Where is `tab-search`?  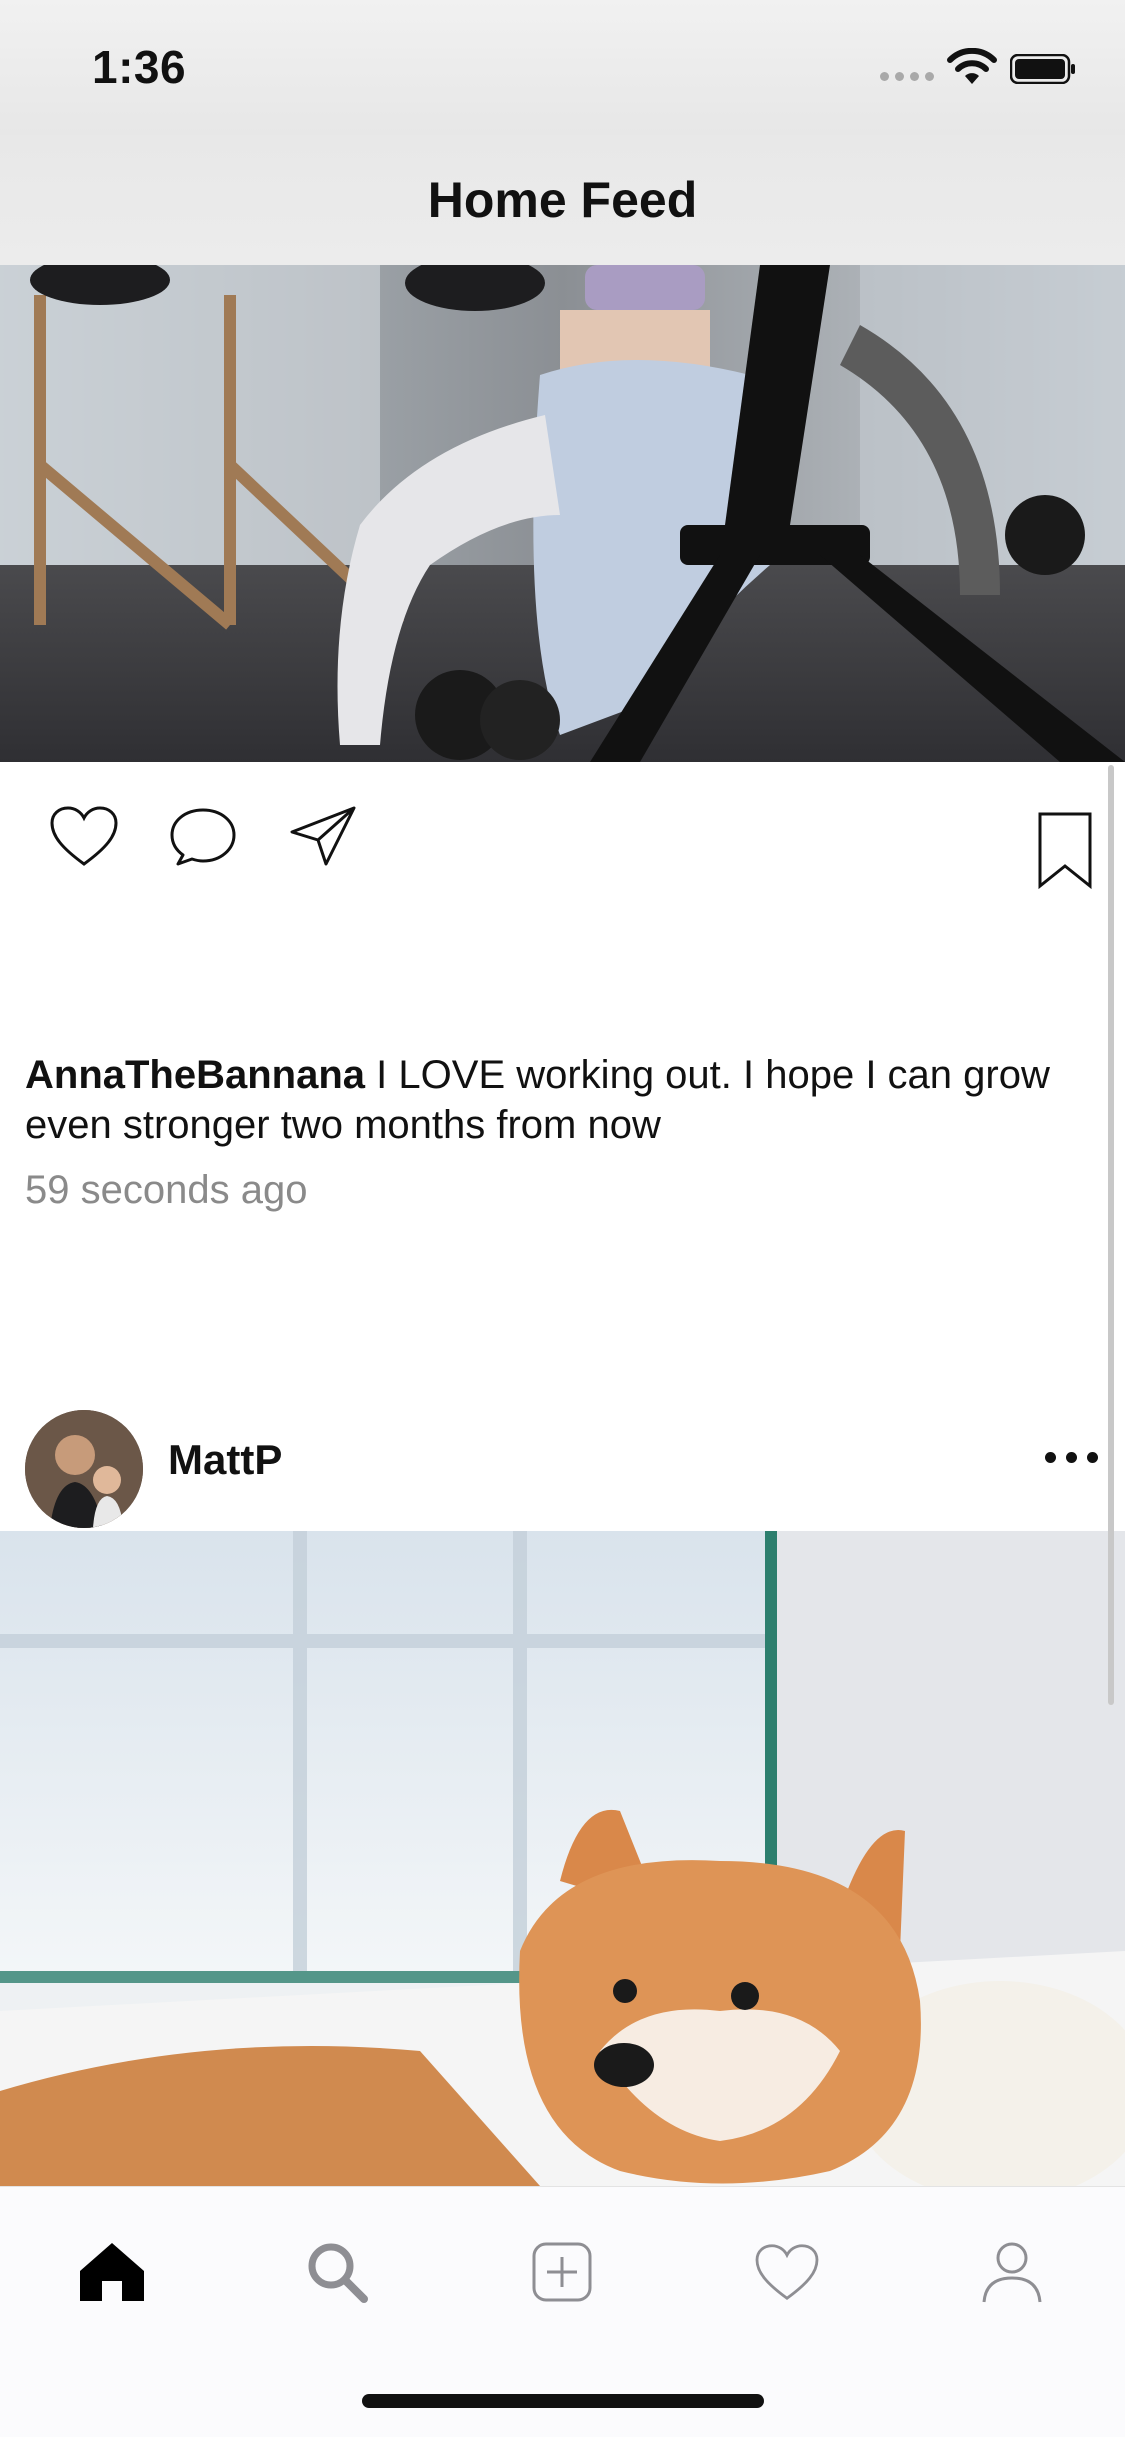
tab-search is located at coordinates (337, 2272).